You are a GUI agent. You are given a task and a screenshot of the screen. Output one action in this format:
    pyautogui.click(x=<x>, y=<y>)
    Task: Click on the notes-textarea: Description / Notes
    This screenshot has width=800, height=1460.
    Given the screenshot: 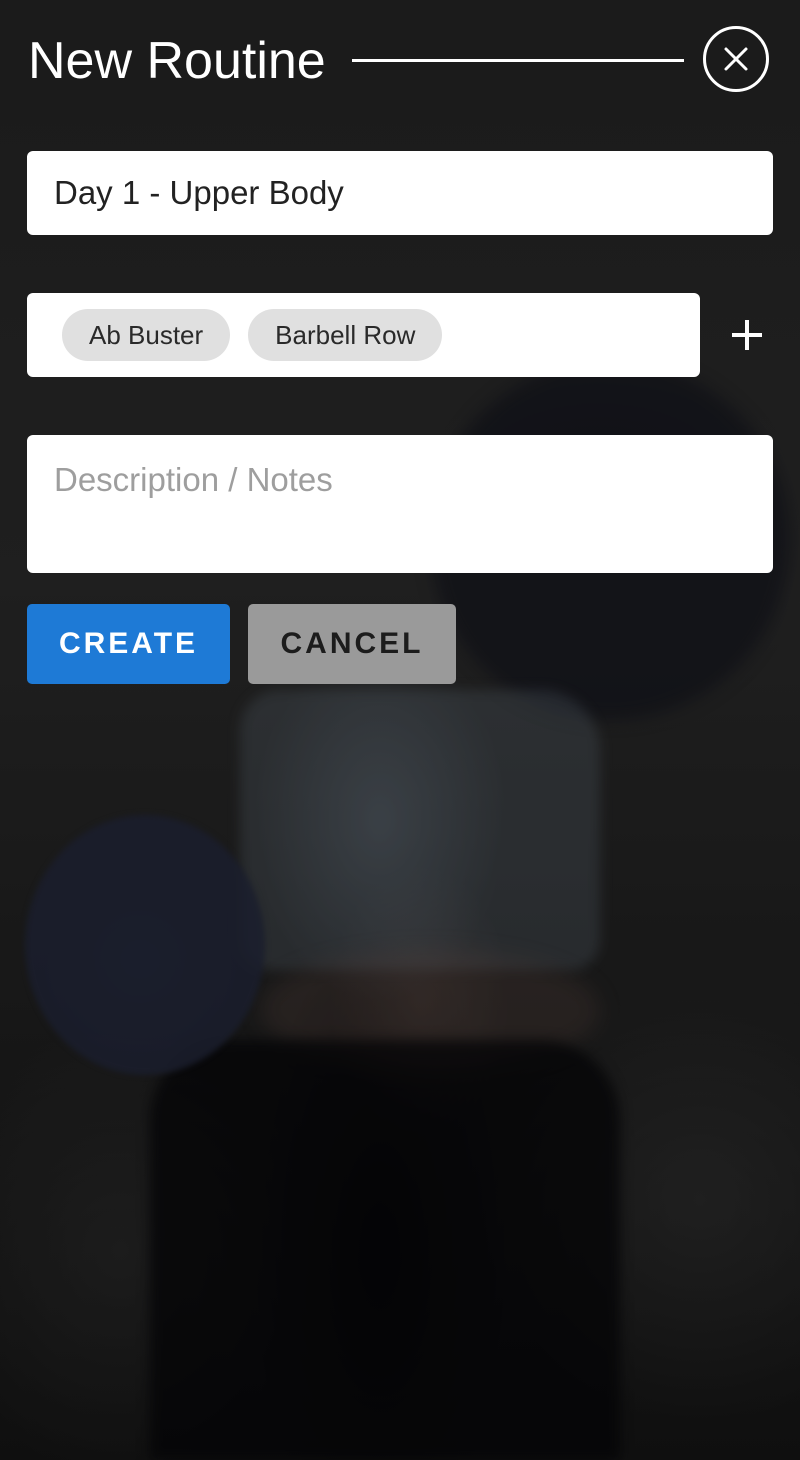 What is the action you would take?
    pyautogui.click(x=400, y=504)
    